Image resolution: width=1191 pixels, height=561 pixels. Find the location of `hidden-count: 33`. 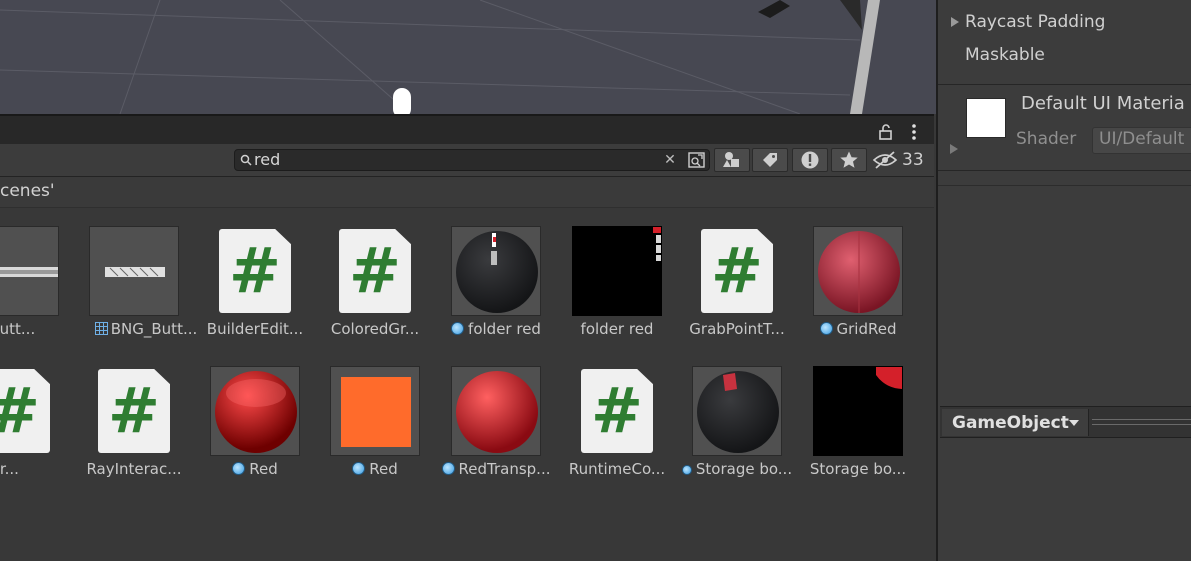

hidden-count: 33 is located at coordinates (913, 160).